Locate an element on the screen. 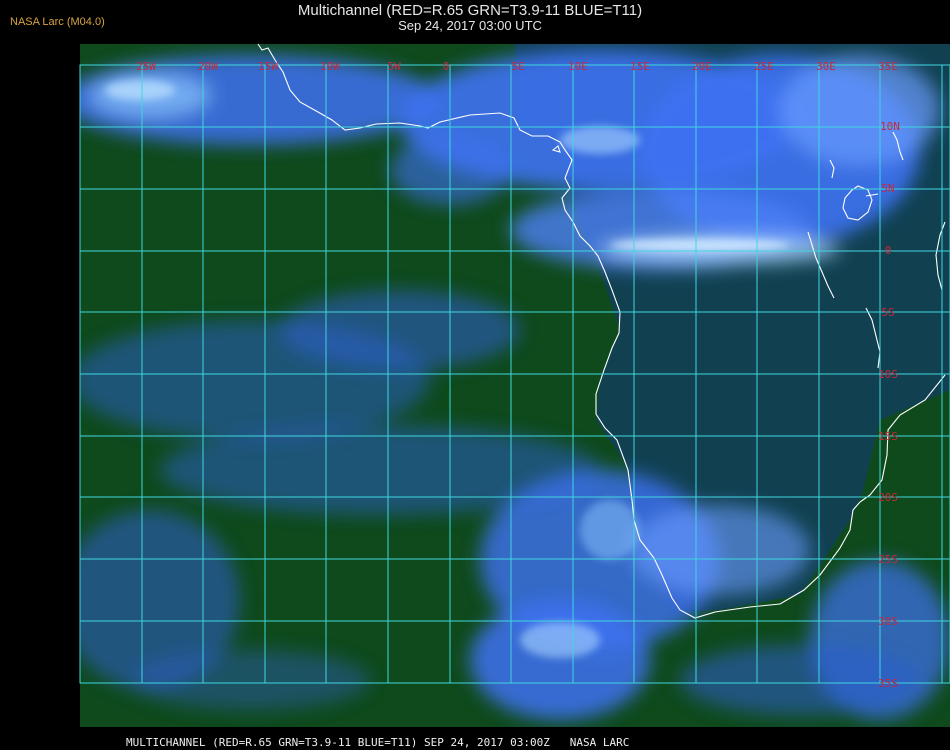 The image size is (950, 750). lon-label: 10W is located at coordinates (330, 66).